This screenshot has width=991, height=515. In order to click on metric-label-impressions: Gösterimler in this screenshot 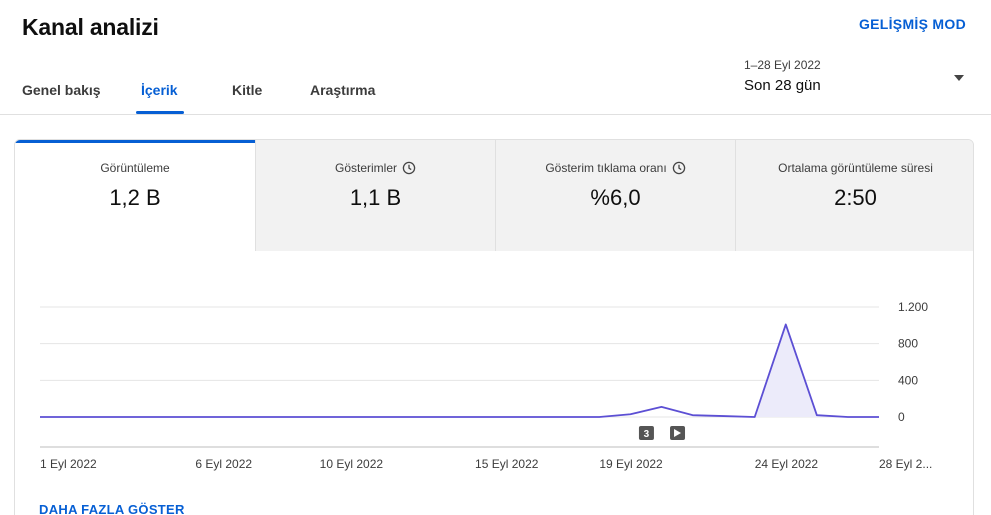, I will do `click(375, 168)`.